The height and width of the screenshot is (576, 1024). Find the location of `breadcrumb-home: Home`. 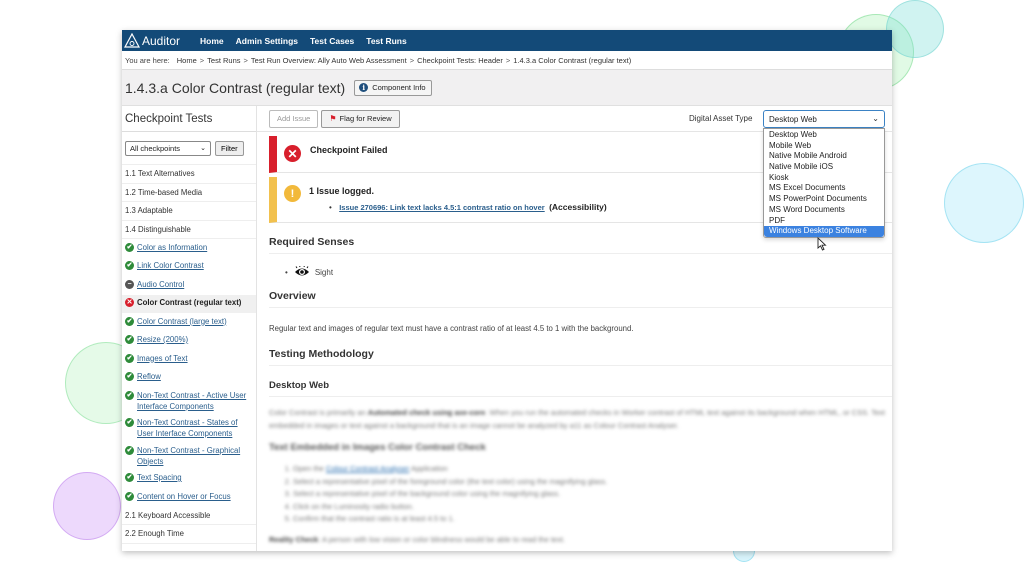

breadcrumb-home: Home is located at coordinates (187, 60).